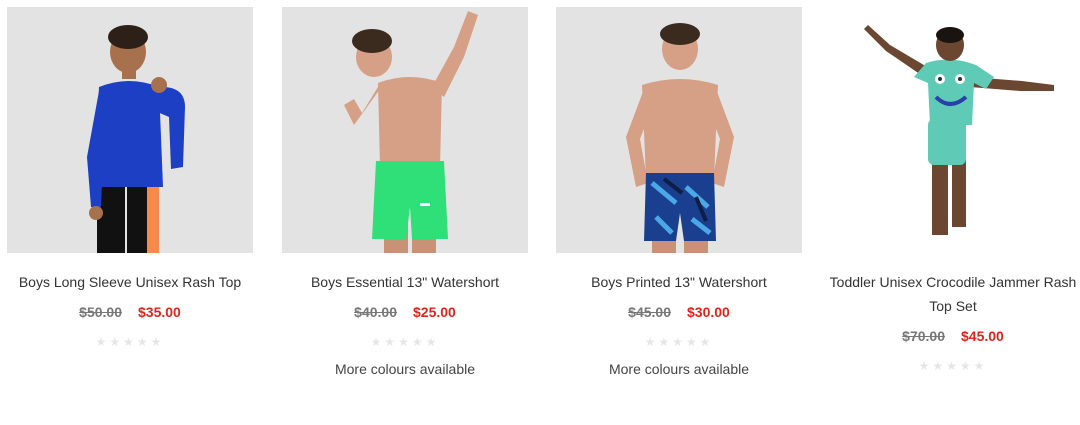 Image resolution: width=1080 pixels, height=425 pixels. Describe the element at coordinates (434, 312) in the screenshot. I see `sale-price: $25.00` at that location.